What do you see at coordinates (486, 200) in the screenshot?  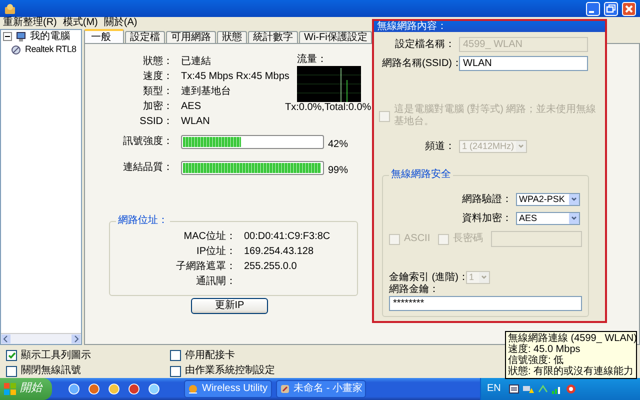 I see `field-label: 網路驗證：` at bounding box center [486, 200].